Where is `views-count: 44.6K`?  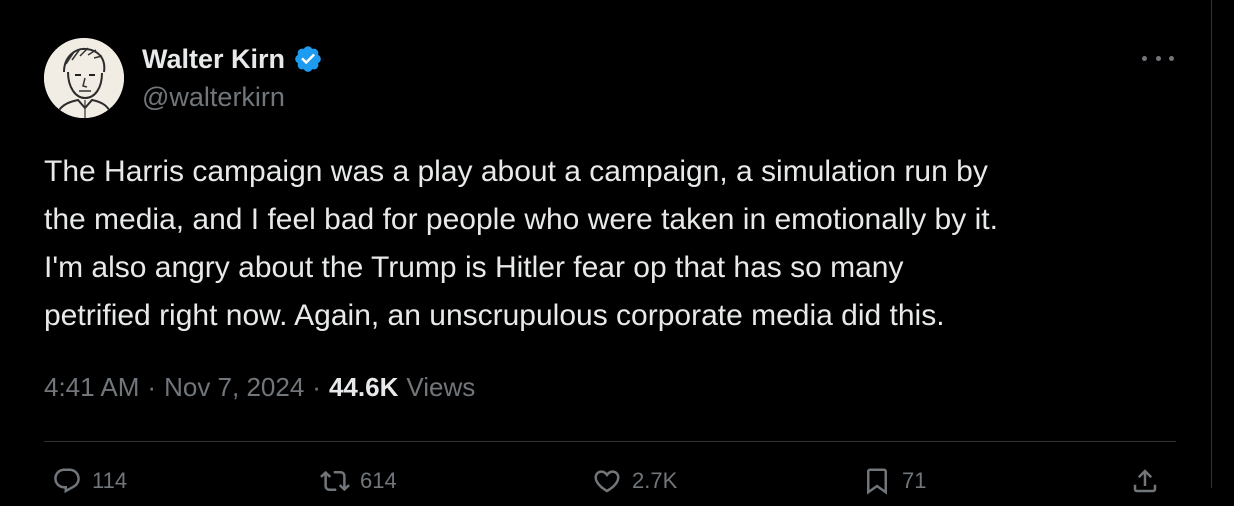 views-count: 44.6K is located at coordinates (363, 387).